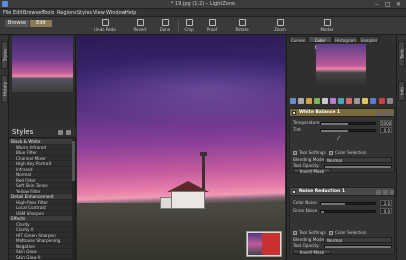 This screenshot has height=260, width=406. Describe the element at coordinates (116, 13) in the screenshot. I see `menu-window: Window` at that location.